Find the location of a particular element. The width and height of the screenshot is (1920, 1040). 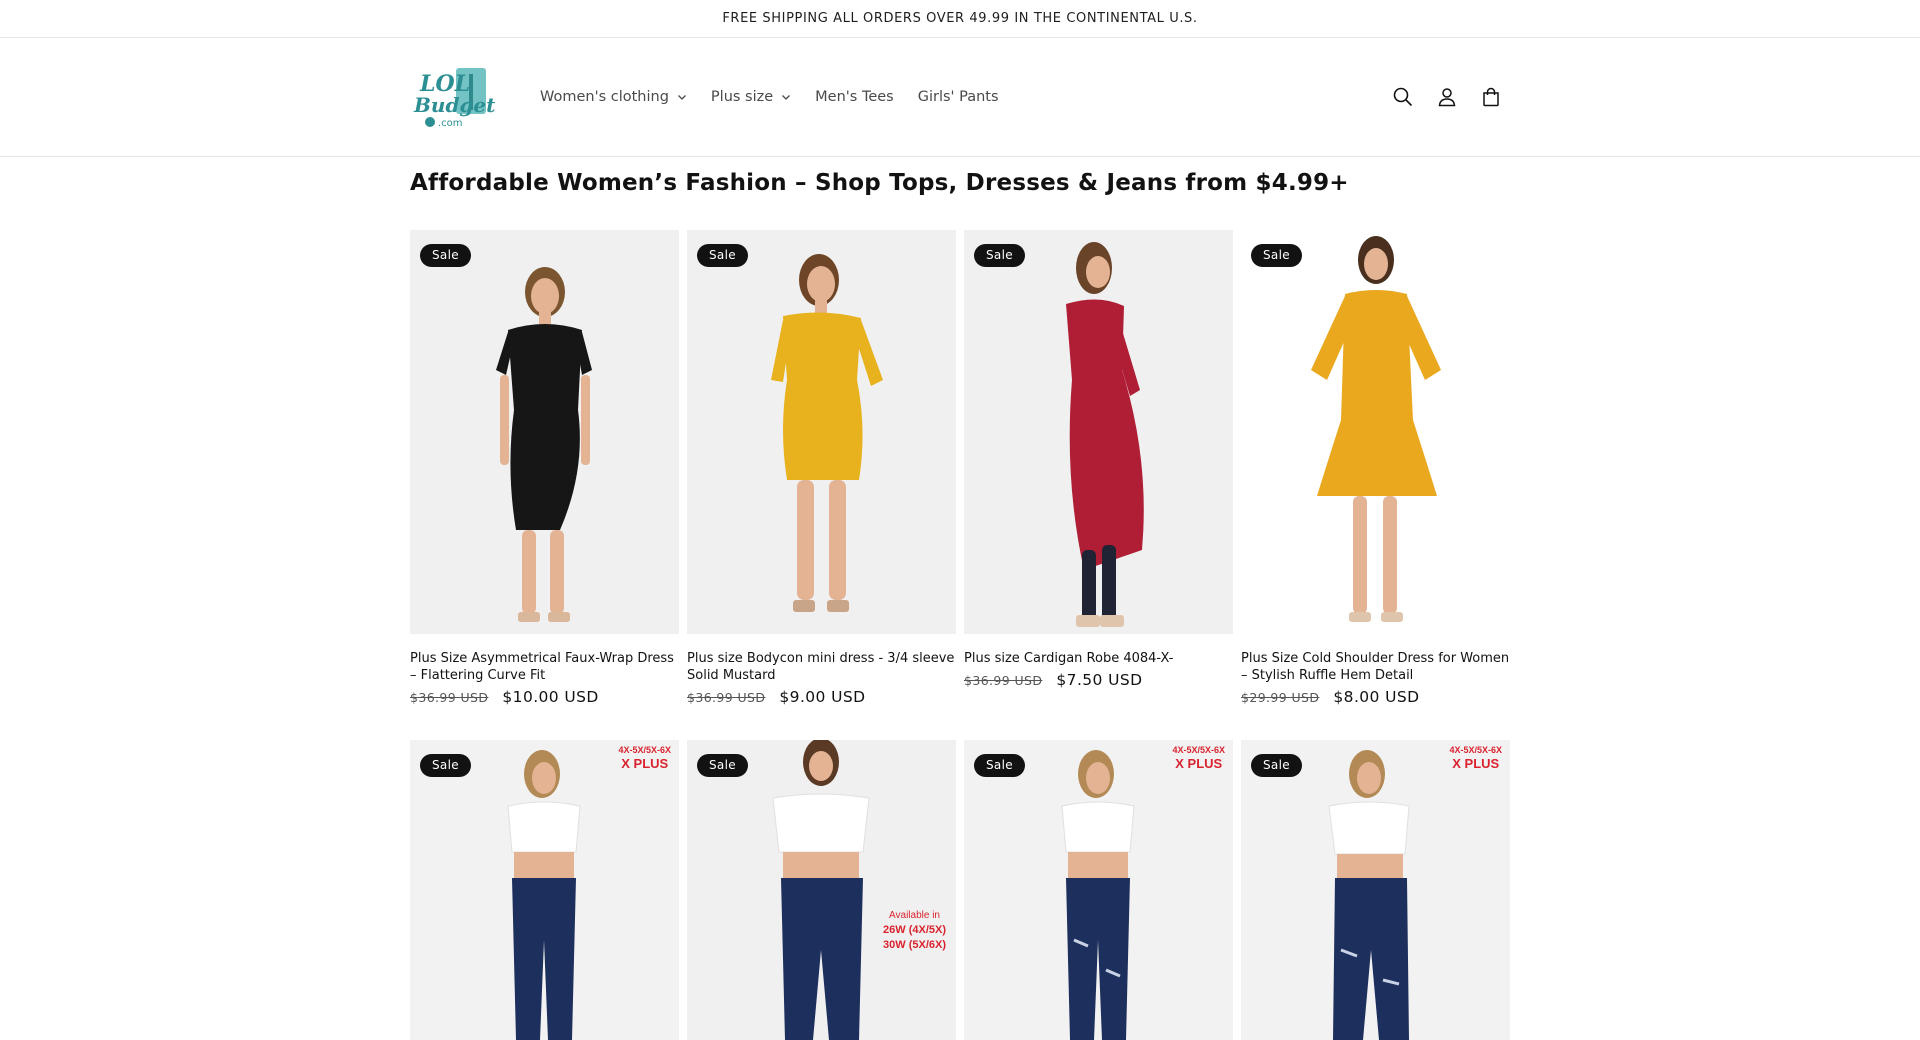

sale-price: $9.00 USD is located at coordinates (822, 697).